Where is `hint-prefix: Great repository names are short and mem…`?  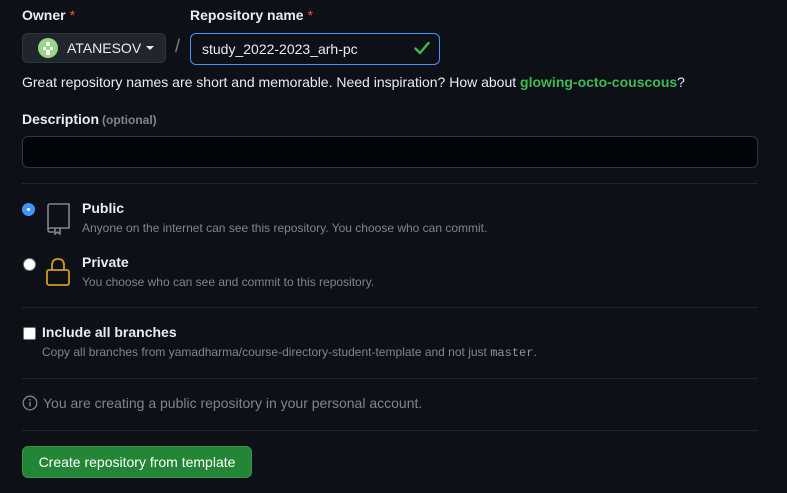
hint-prefix: Great repository names are short and mem… is located at coordinates (271, 82).